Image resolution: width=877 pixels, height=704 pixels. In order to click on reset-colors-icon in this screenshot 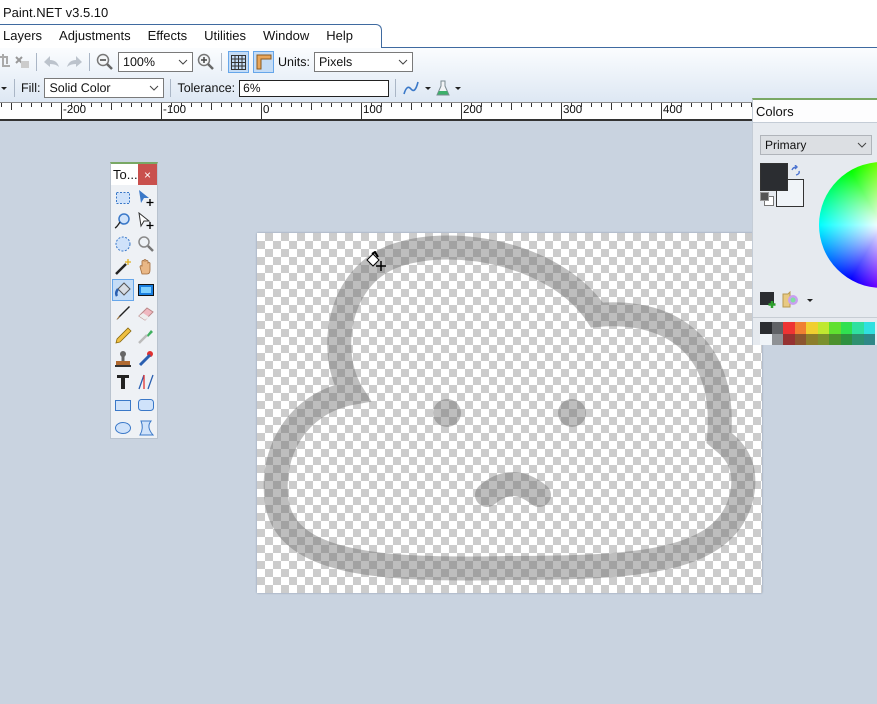, I will do `click(767, 199)`.